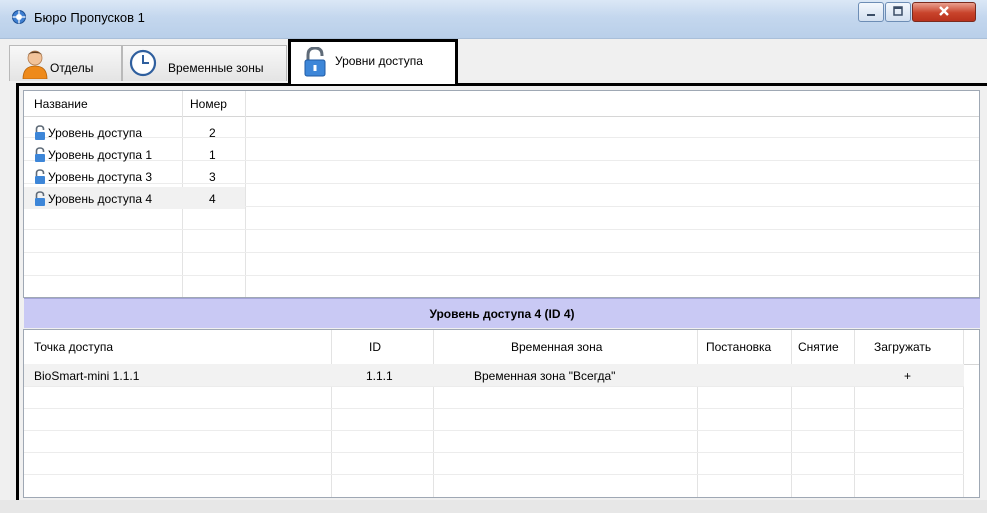  I want to click on tab-departments-label: Отделы, so click(72, 68).